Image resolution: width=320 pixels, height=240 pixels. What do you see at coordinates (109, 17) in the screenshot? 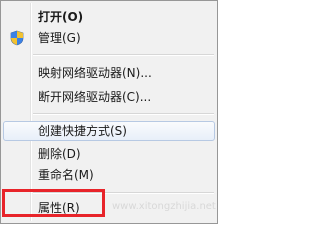
I see `menu-item-open: 打开(O)` at bounding box center [109, 17].